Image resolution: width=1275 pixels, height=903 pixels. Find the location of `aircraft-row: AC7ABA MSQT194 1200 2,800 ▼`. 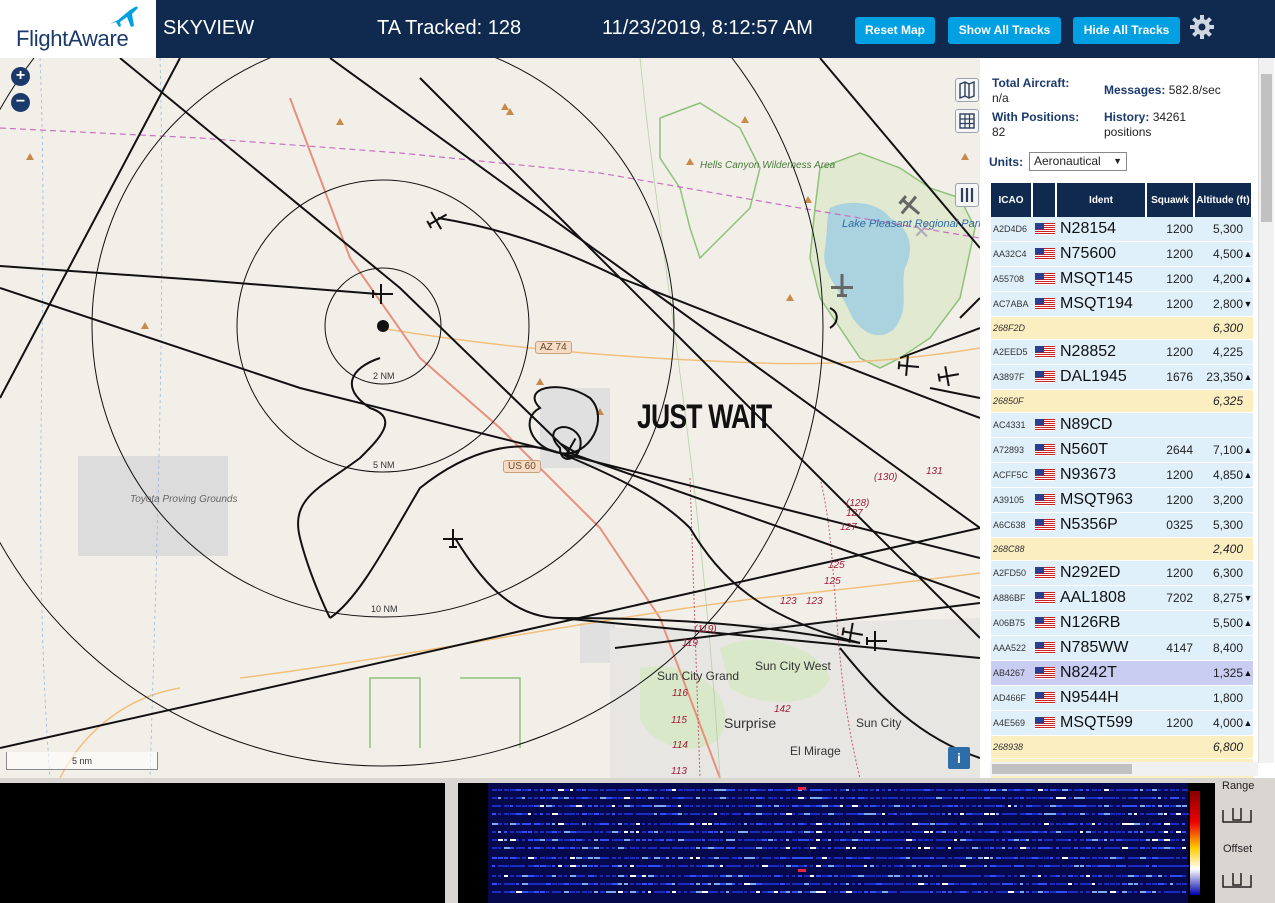

aircraft-row: AC7ABA MSQT194 1200 2,800 ▼ is located at coordinates (1122, 304).